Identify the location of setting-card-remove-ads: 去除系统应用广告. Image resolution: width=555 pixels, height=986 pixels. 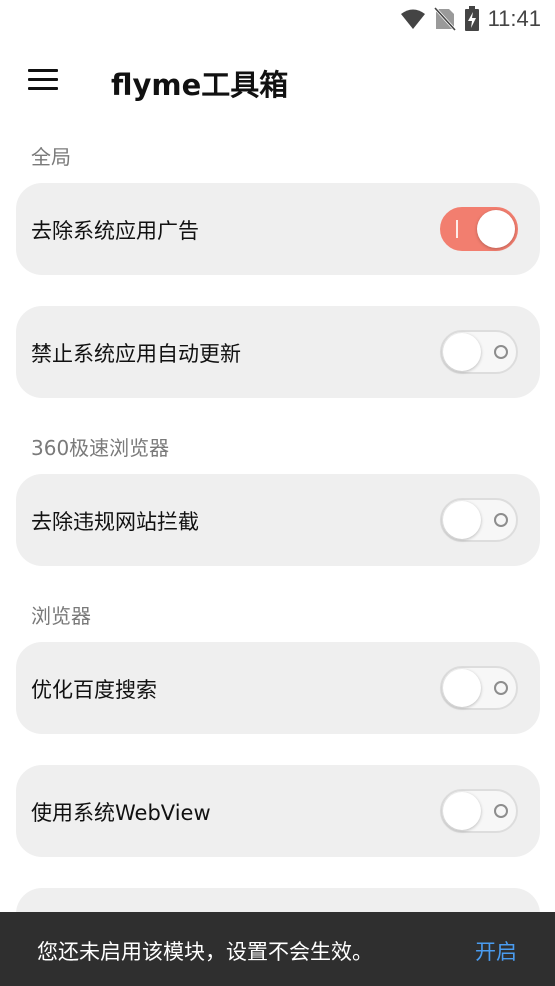
(278, 229).